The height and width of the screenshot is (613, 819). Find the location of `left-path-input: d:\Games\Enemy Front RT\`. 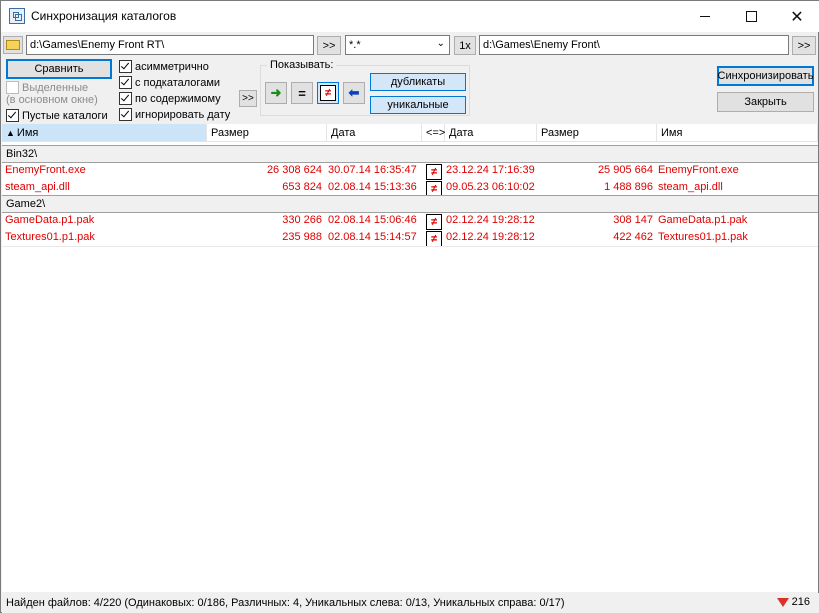

left-path-input: d:\Games\Enemy Front RT\ is located at coordinates (170, 45).